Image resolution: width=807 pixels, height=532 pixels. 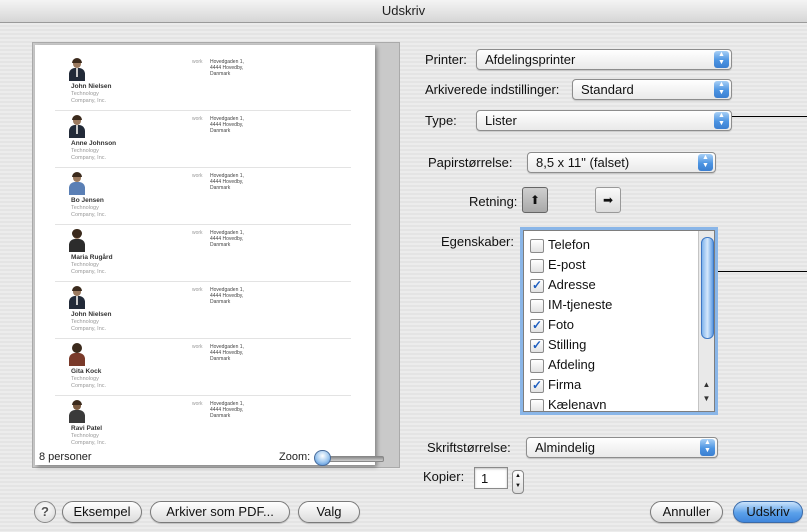 I want to click on type-value: Lister, so click(x=501, y=120).